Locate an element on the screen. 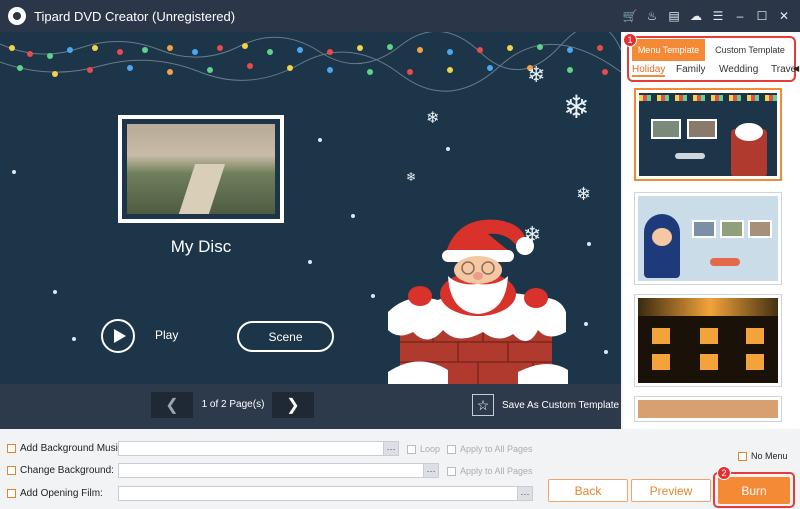 The width and height of the screenshot is (800, 509). apply-all-pages-option-1: Apply to All Pages is located at coordinates (490, 449).